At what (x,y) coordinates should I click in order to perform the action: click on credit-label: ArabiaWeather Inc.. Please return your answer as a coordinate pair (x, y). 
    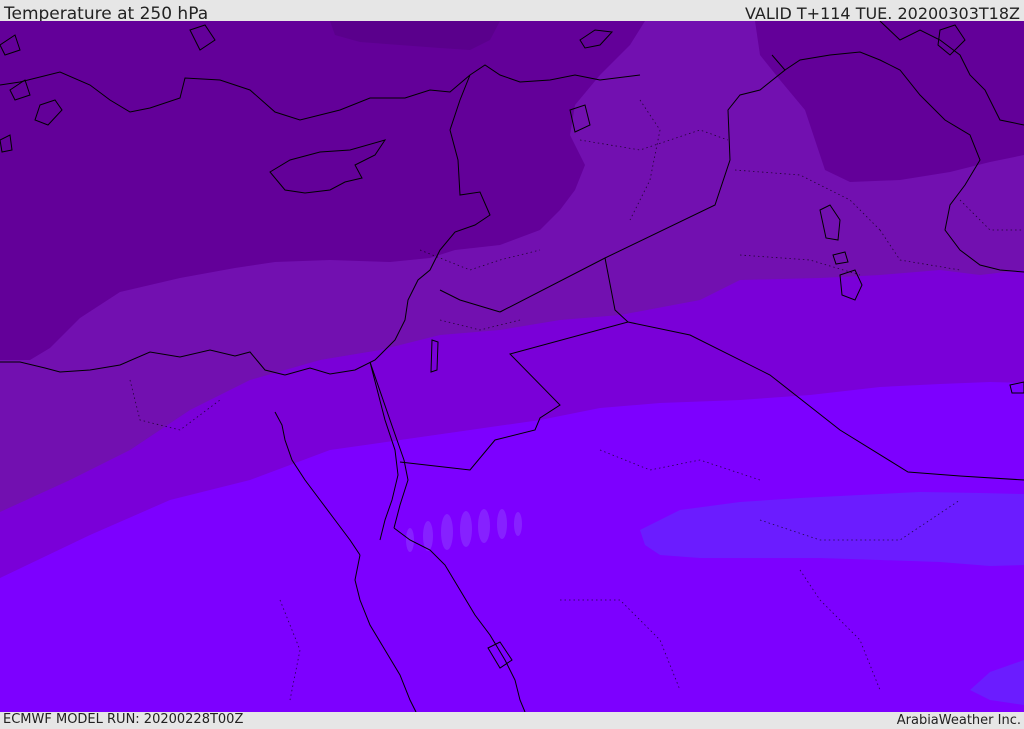
    Looking at the image, I should click on (958, 720).